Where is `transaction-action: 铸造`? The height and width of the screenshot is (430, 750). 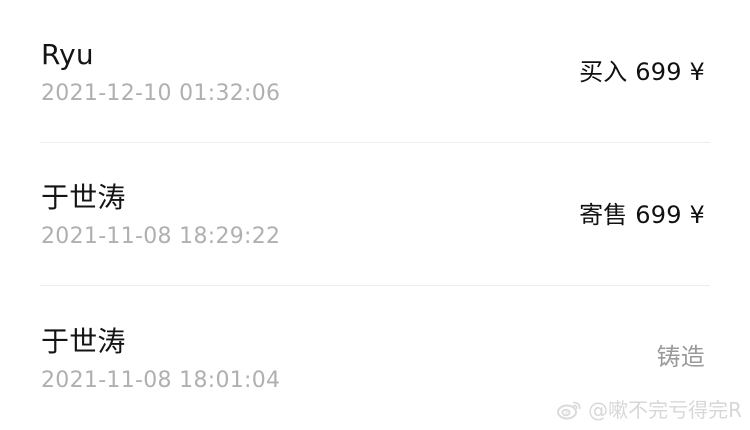
transaction-action: 铸造 is located at coordinates (680, 357).